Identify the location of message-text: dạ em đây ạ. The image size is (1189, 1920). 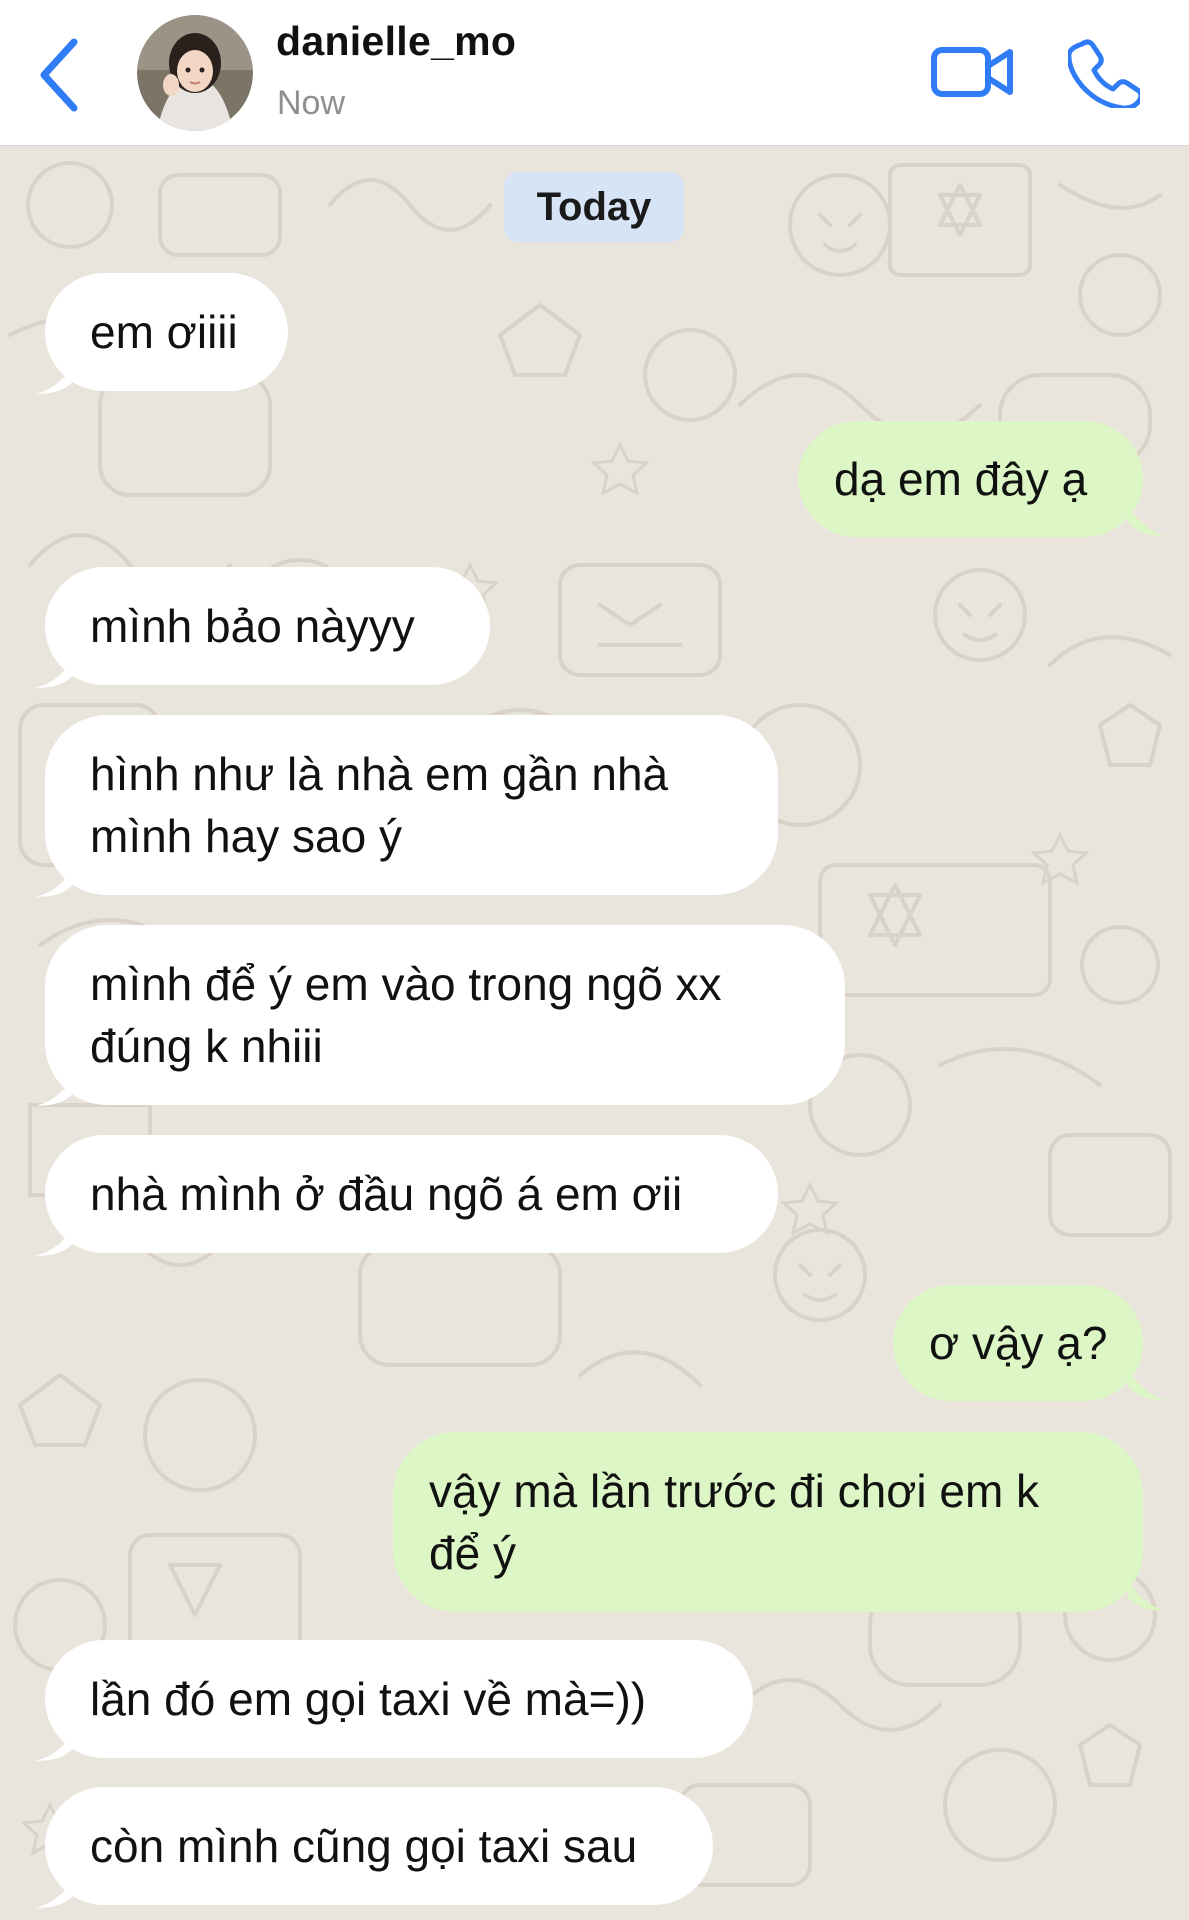
(961, 479).